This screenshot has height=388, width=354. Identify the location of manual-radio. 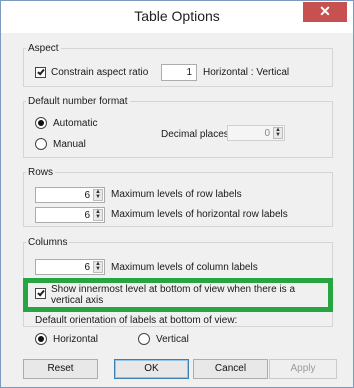
(41, 144).